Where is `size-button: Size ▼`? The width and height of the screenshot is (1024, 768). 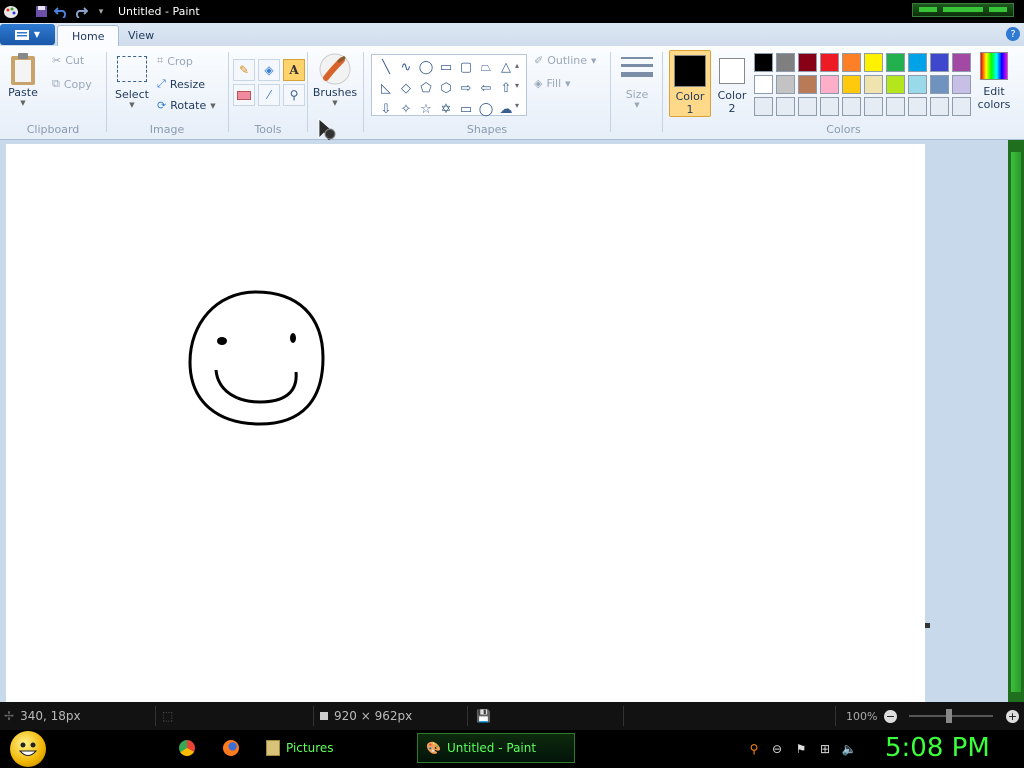 size-button: Size ▼ is located at coordinates (637, 81).